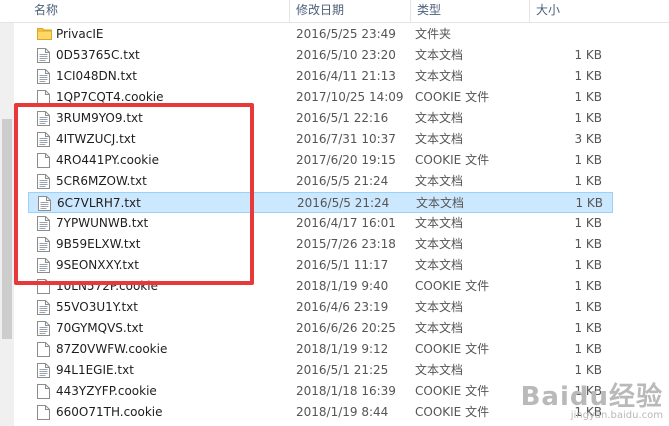  Describe the element at coordinates (346, 160) in the screenshot. I see `file-date: 2017/6/20 19:15` at that location.